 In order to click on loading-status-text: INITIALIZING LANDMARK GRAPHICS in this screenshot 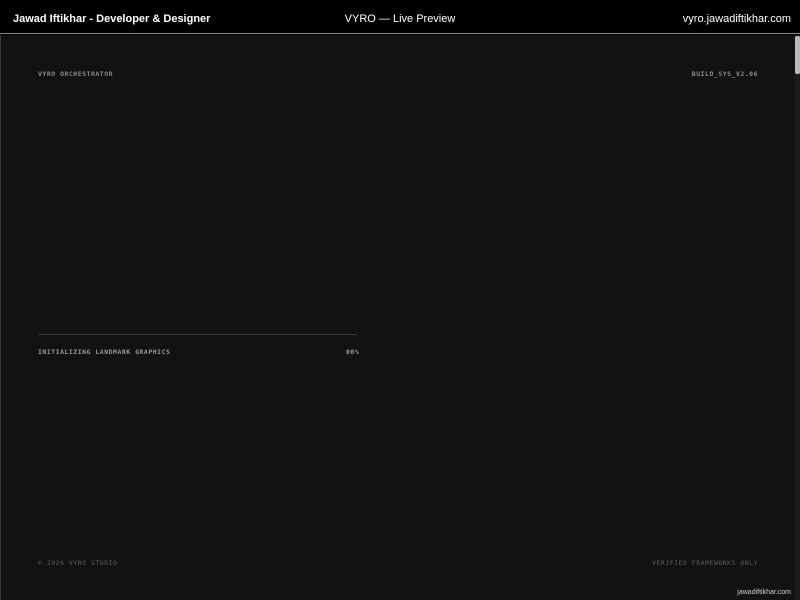, I will do `click(104, 352)`.